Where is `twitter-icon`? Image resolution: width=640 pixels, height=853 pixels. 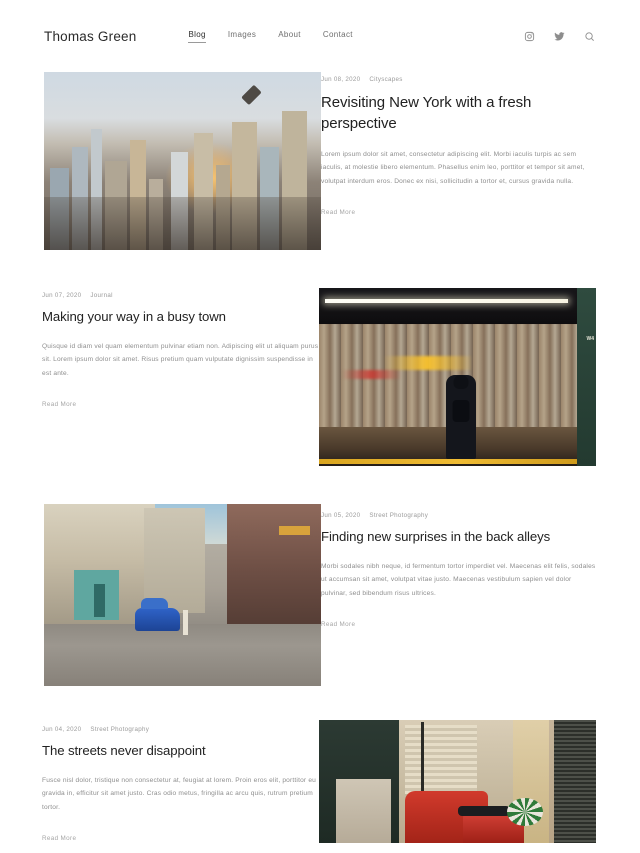
twitter-icon is located at coordinates (559, 36).